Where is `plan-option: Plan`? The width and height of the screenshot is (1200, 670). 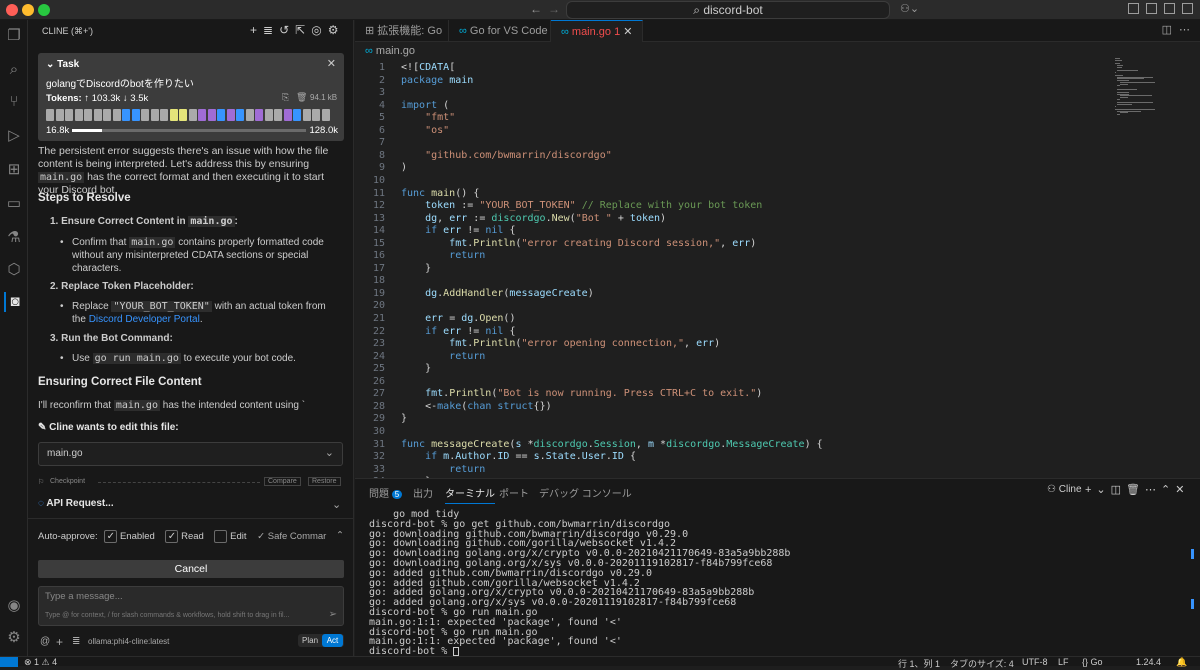 plan-option: Plan is located at coordinates (310, 640).